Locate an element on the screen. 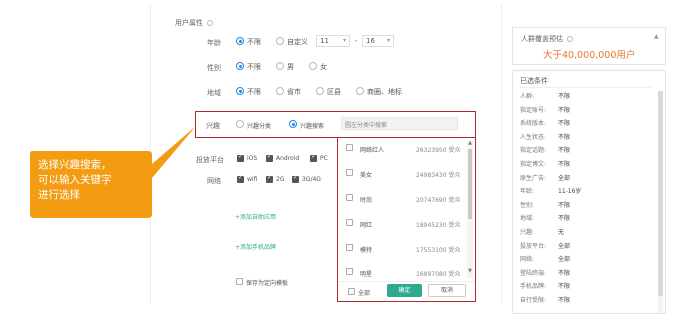 Image resolution: width=690 pixels, height=315 pixels. collapse-icon: ▲ is located at coordinates (656, 36).